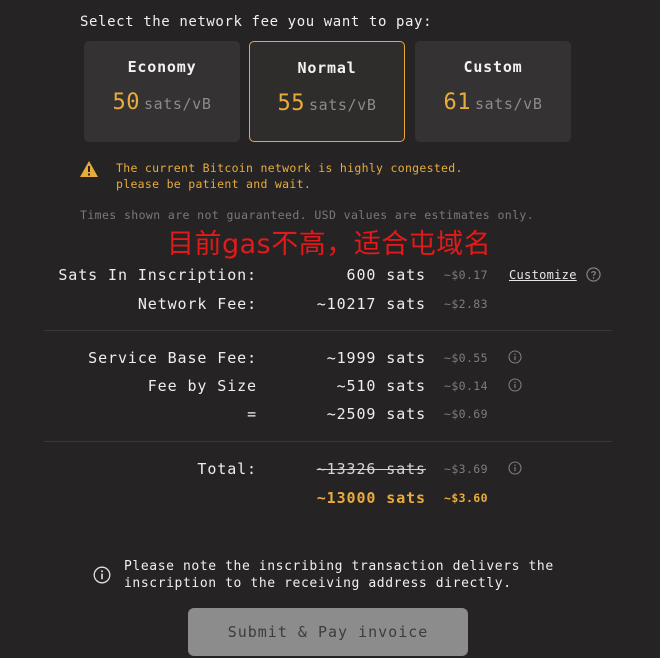 This screenshot has height=658, width=660. I want to click on fee-option-rate: 61 sats/vB, so click(493, 102).